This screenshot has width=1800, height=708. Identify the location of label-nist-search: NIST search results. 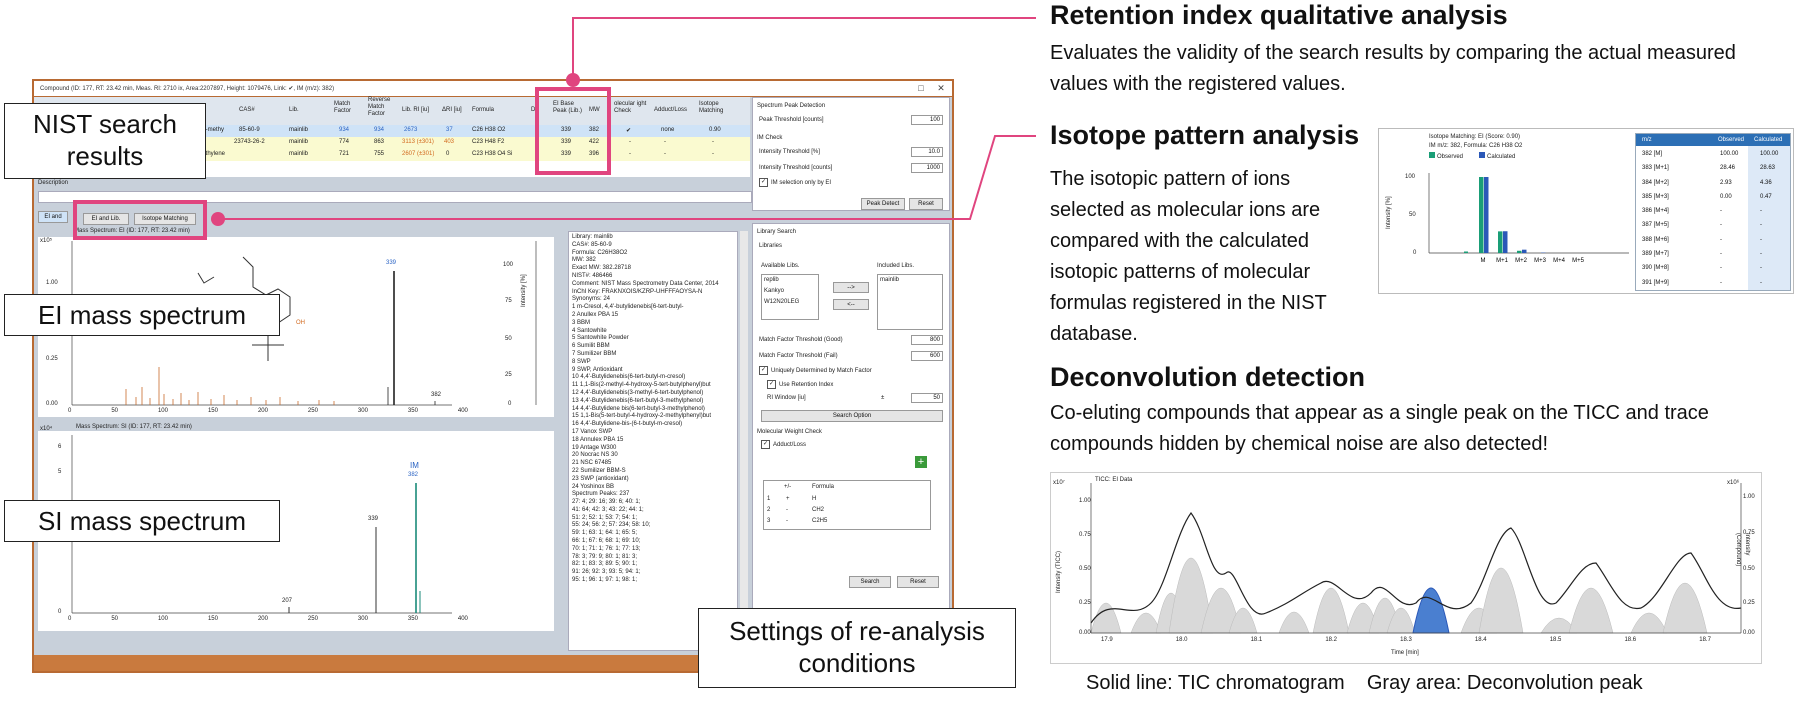
(105, 141).